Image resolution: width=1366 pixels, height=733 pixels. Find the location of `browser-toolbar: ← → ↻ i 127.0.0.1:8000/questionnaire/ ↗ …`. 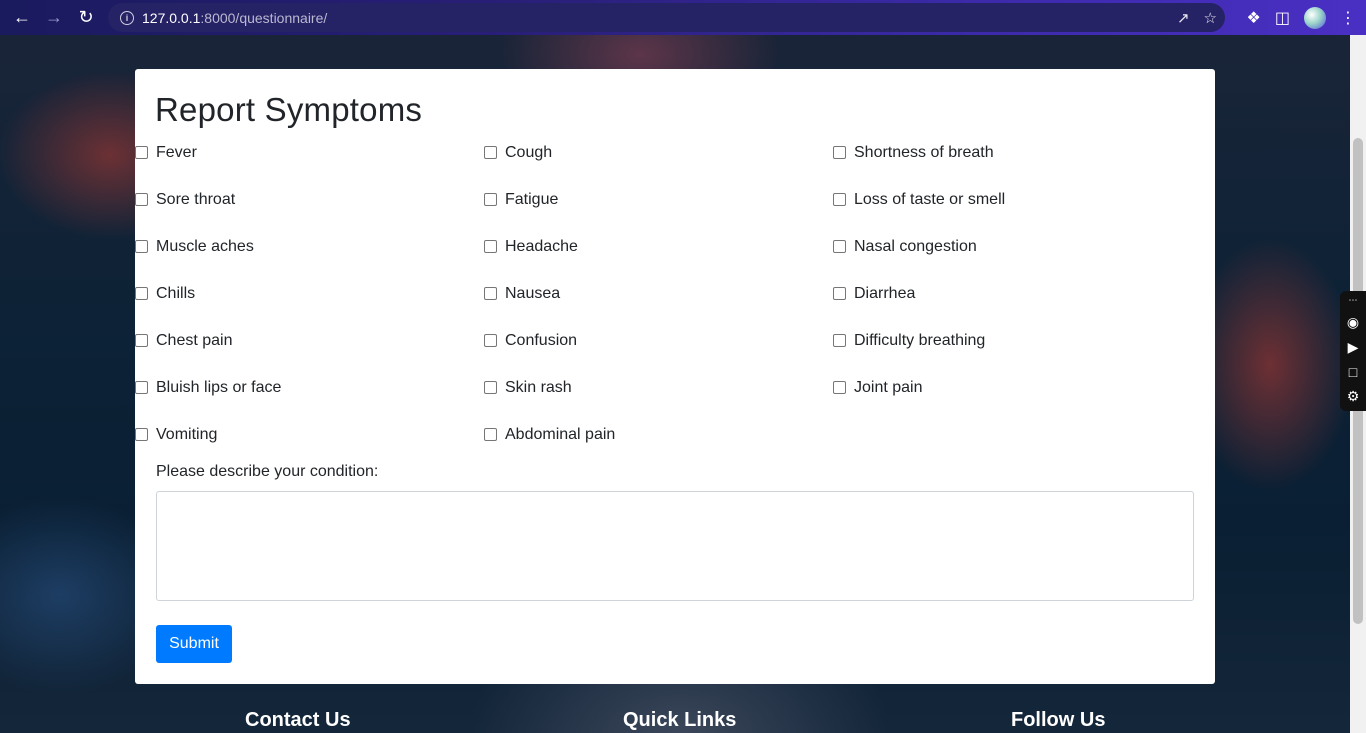

browser-toolbar: ← → ↻ i 127.0.0.1:8000/questionnaire/ ↗ … is located at coordinates (683, 17).